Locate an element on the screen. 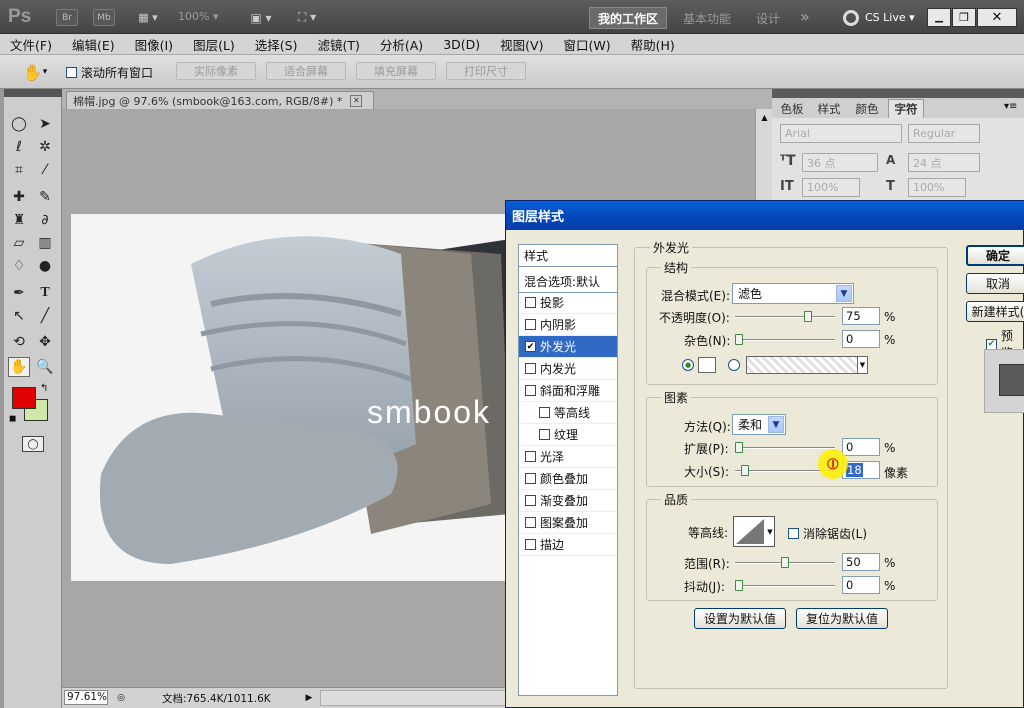 The image size is (1024, 708). style-item-outer-glow: ✔ 外发光 is located at coordinates (568, 347).